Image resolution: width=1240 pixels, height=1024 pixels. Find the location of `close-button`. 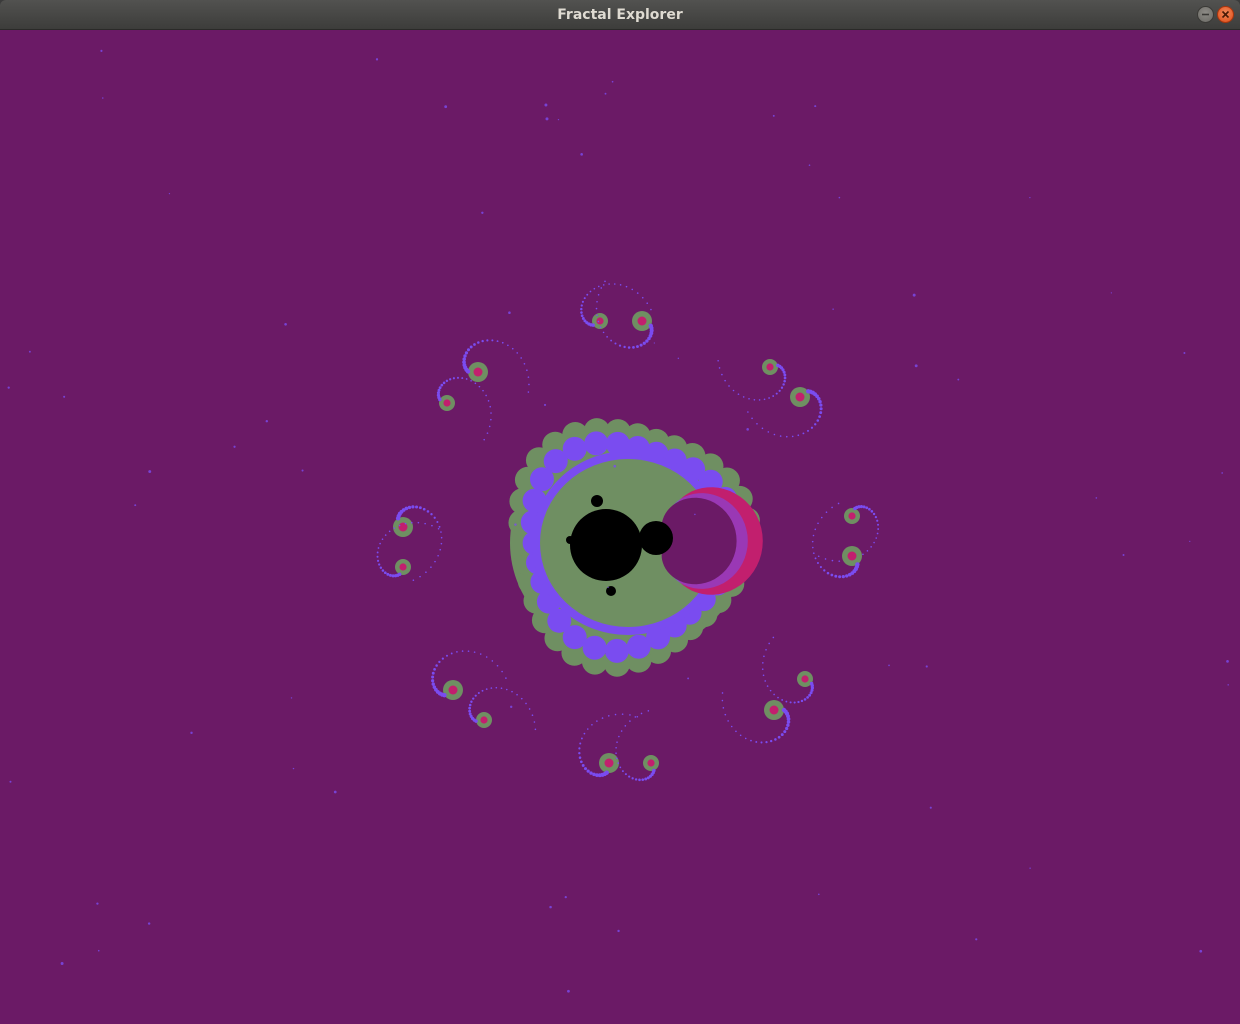

close-button is located at coordinates (1225, 14).